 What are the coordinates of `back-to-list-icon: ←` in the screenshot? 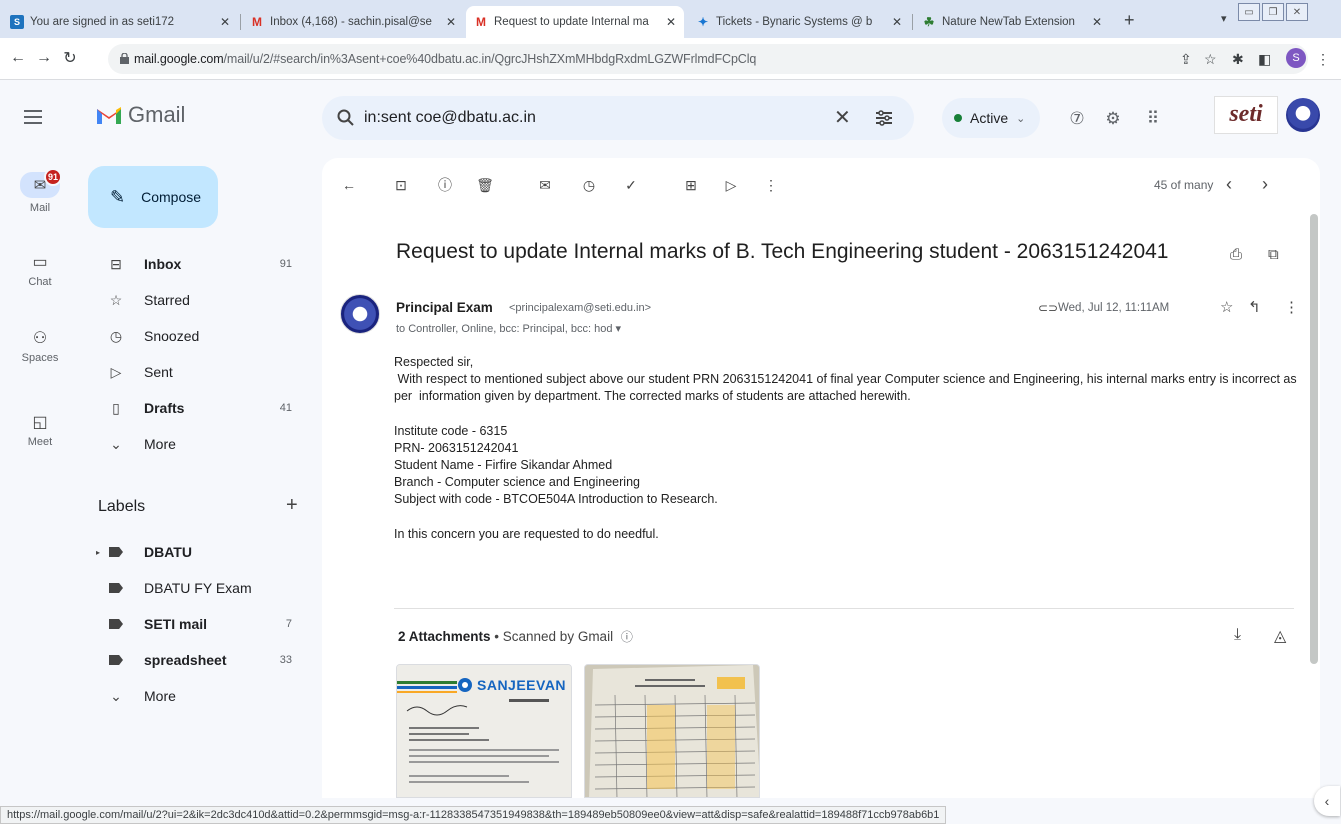 It's located at (349, 185).